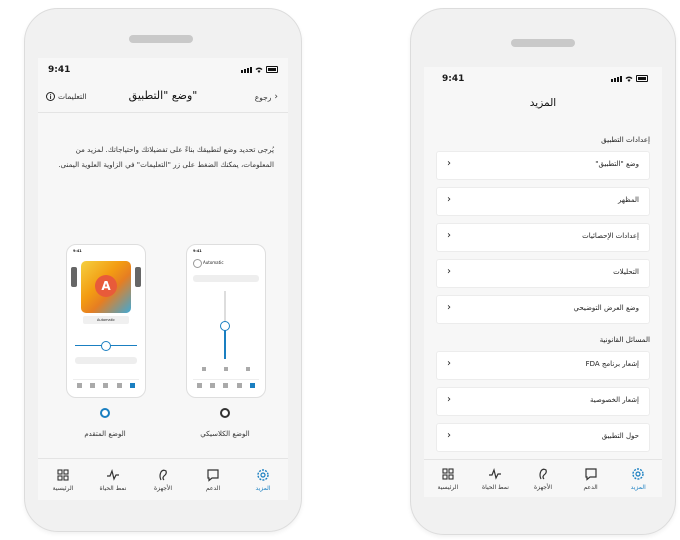  What do you see at coordinates (226, 384) in the screenshot?
I see `classic-mini-tabbar` at bounding box center [226, 384].